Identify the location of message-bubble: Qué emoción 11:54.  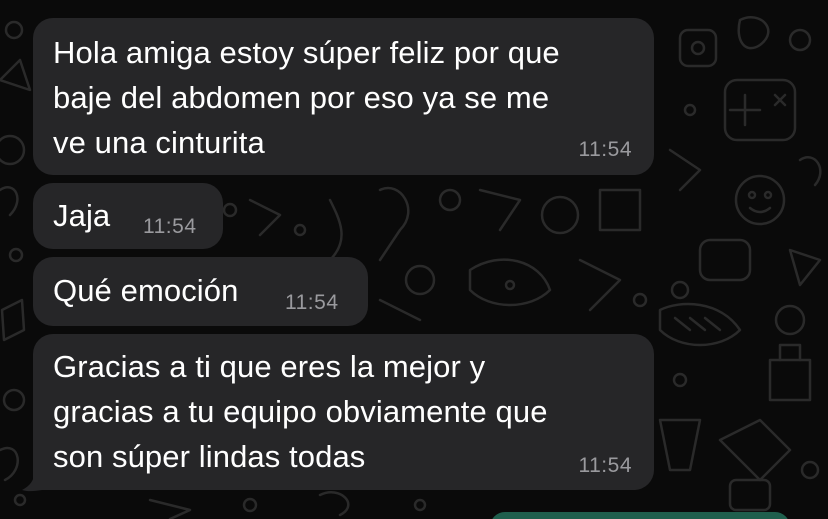
(200, 291).